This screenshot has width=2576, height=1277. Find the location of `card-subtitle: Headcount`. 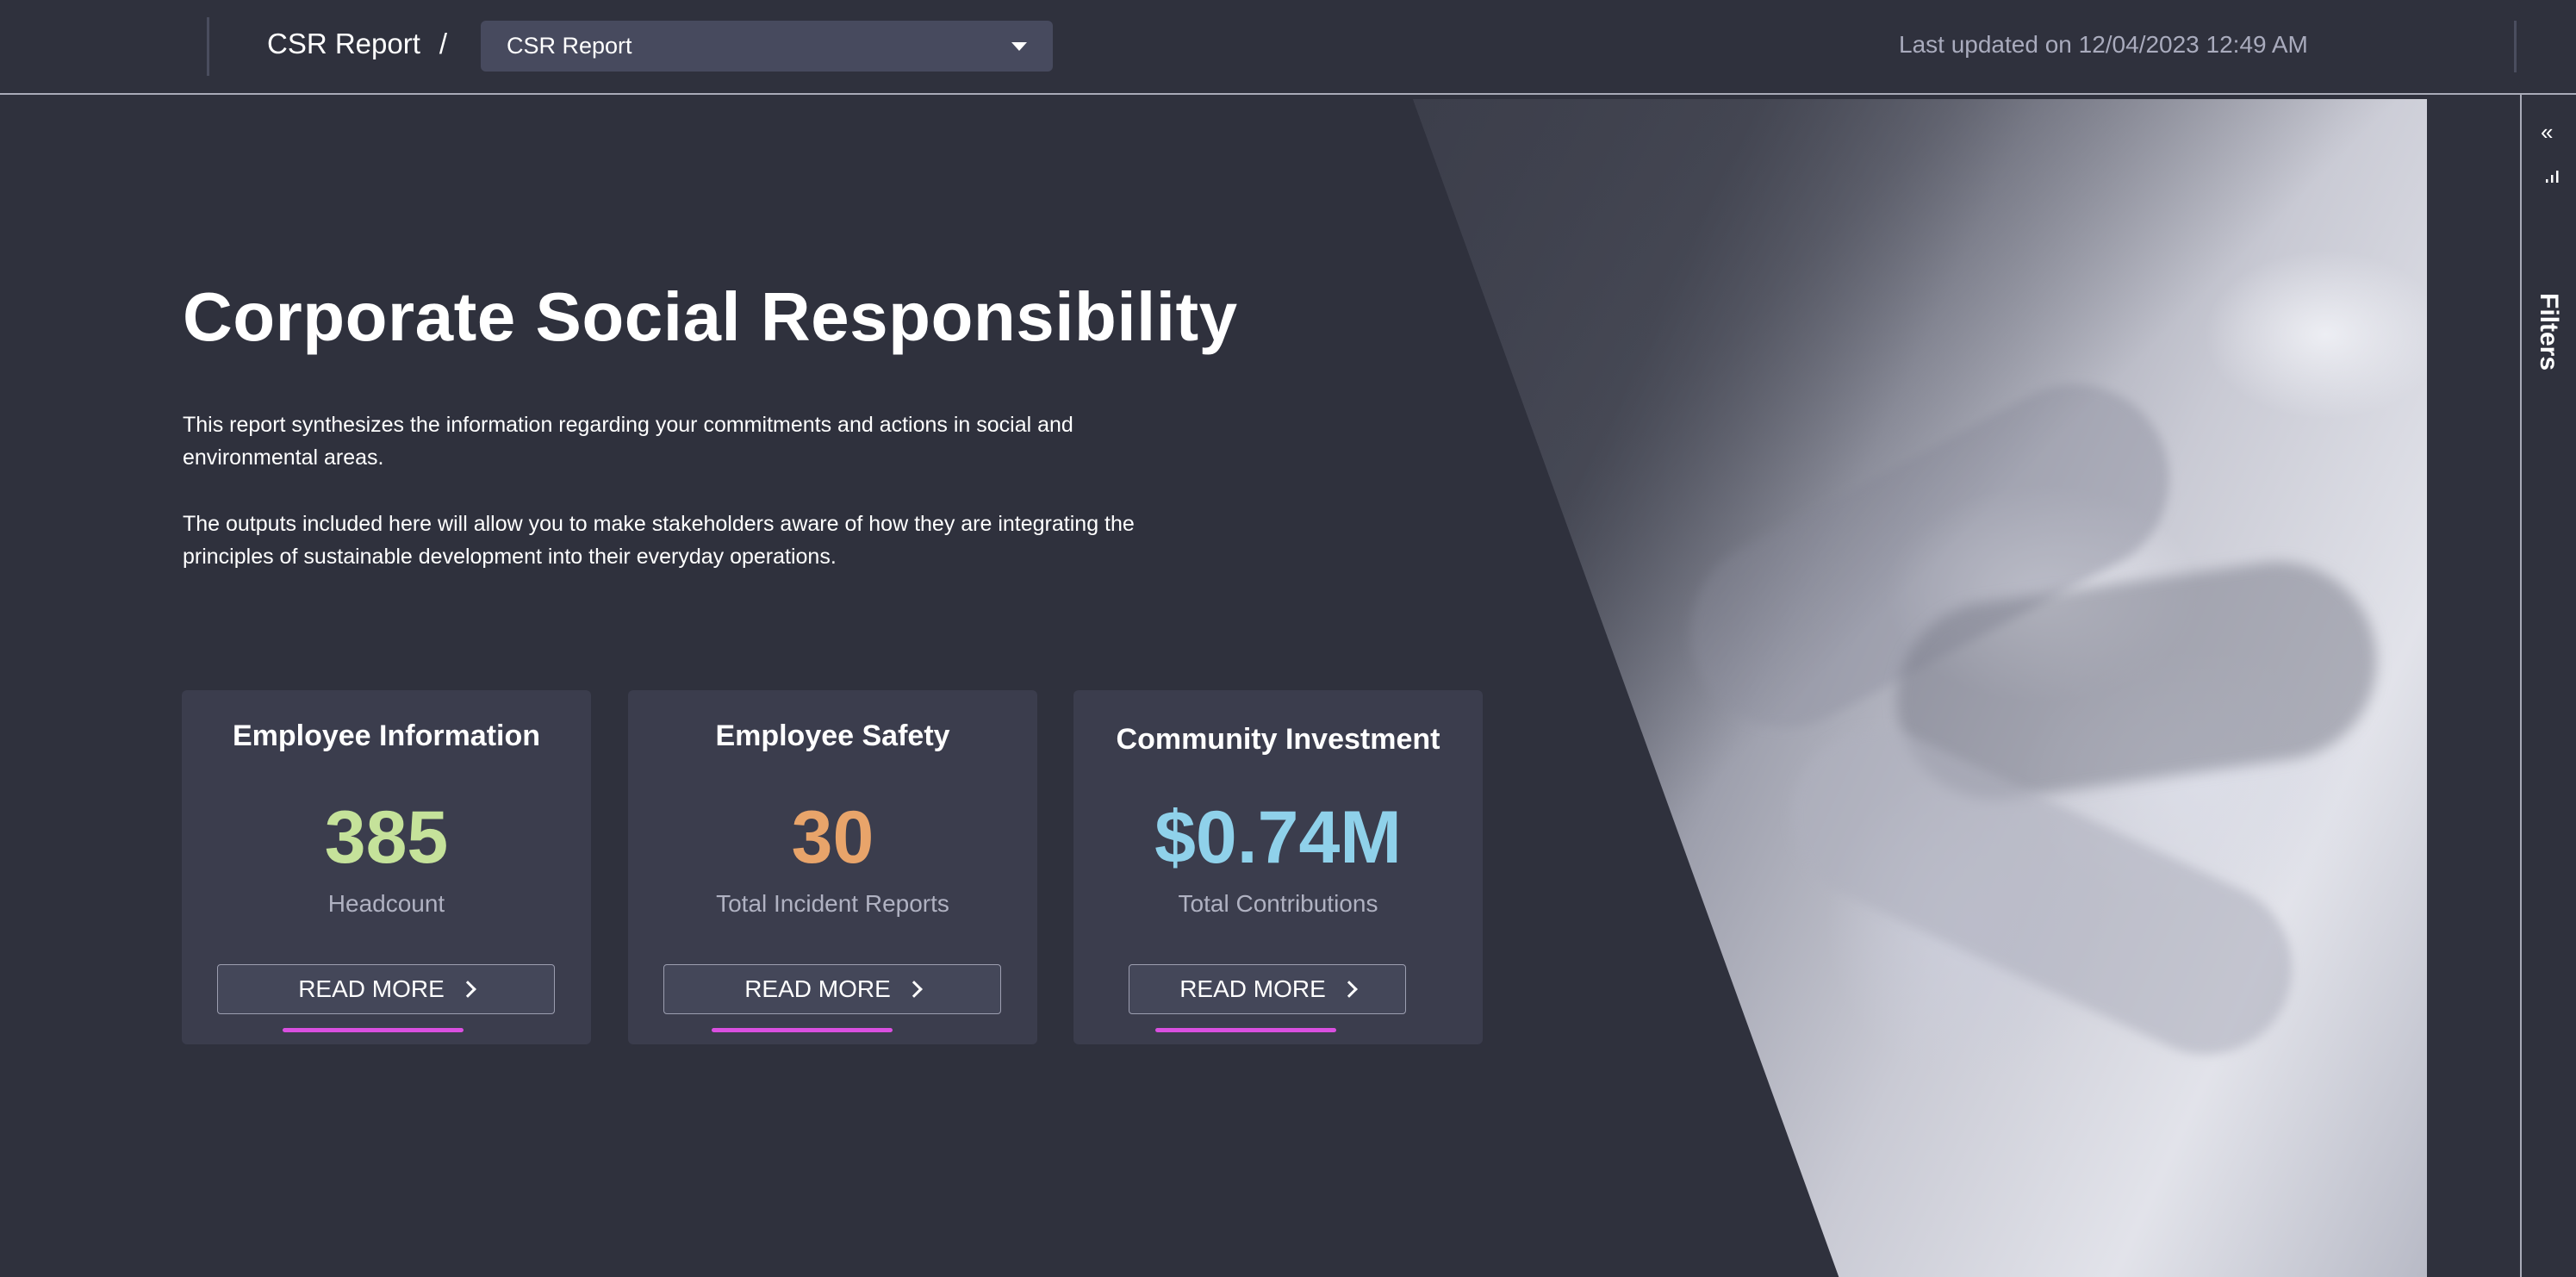

card-subtitle: Headcount is located at coordinates (386, 904).